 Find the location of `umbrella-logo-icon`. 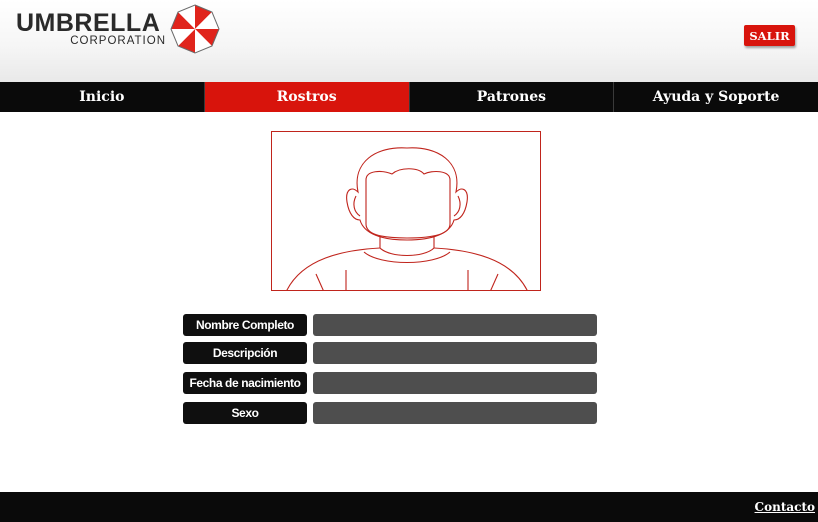

umbrella-logo-icon is located at coordinates (195, 29).